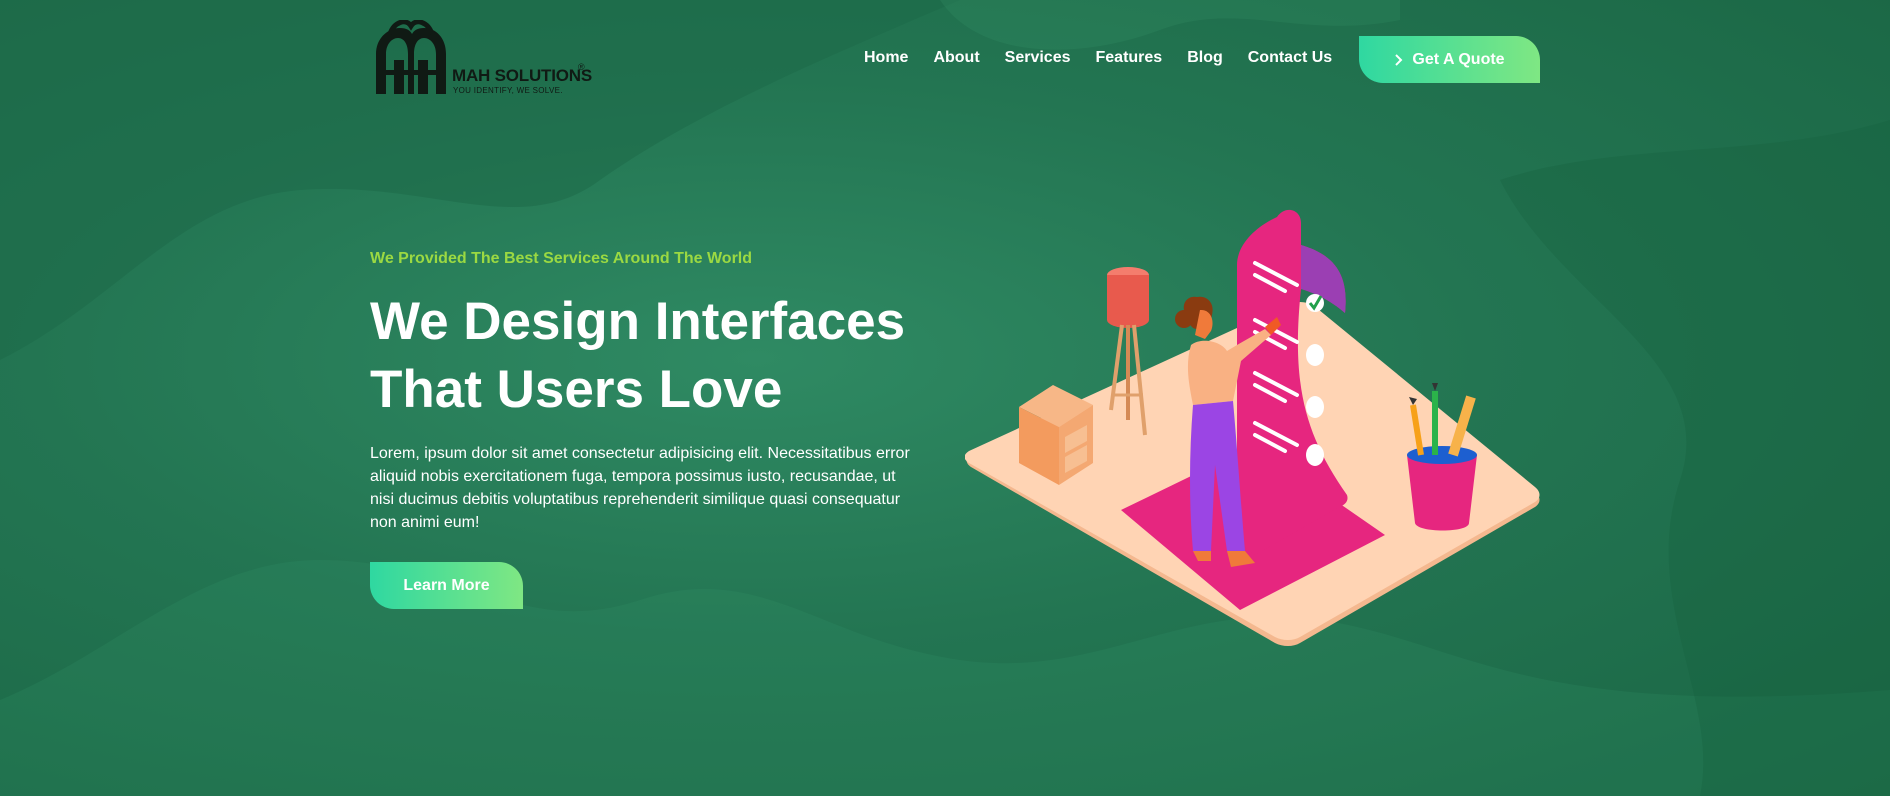 This screenshot has width=1890, height=796. What do you see at coordinates (1290, 58) in the screenshot?
I see `nav-contact-us: Contact Us` at bounding box center [1290, 58].